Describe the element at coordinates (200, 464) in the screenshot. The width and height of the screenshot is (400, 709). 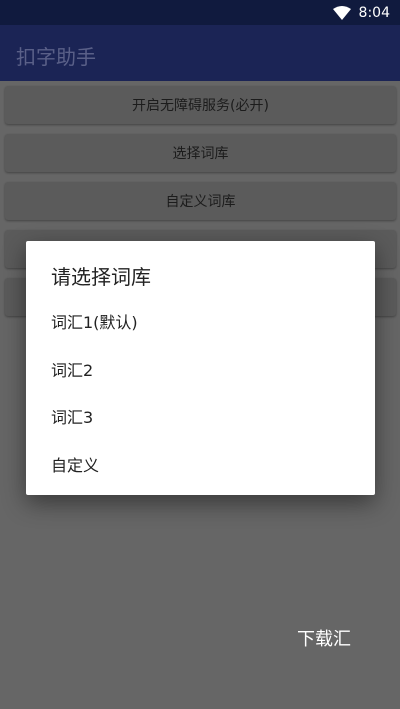
I see `dialog-option-custom: 自定义` at that location.